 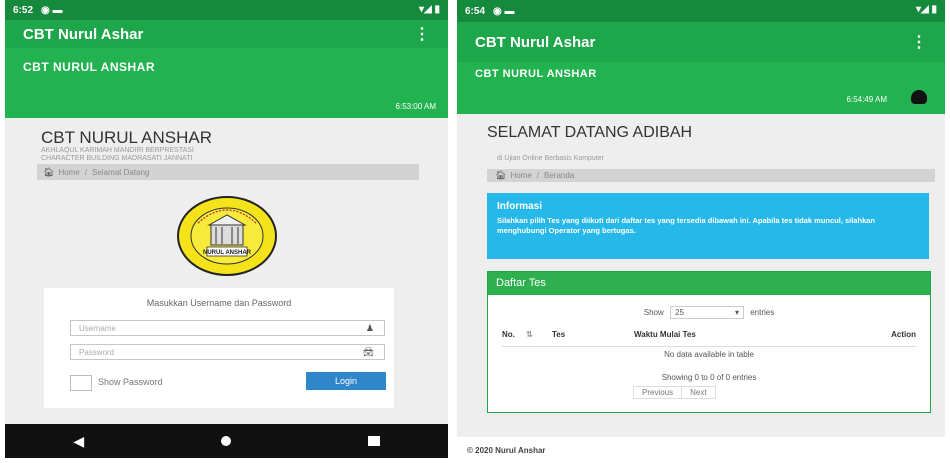 I want to click on username-input: Username ♟, so click(x=227, y=328).